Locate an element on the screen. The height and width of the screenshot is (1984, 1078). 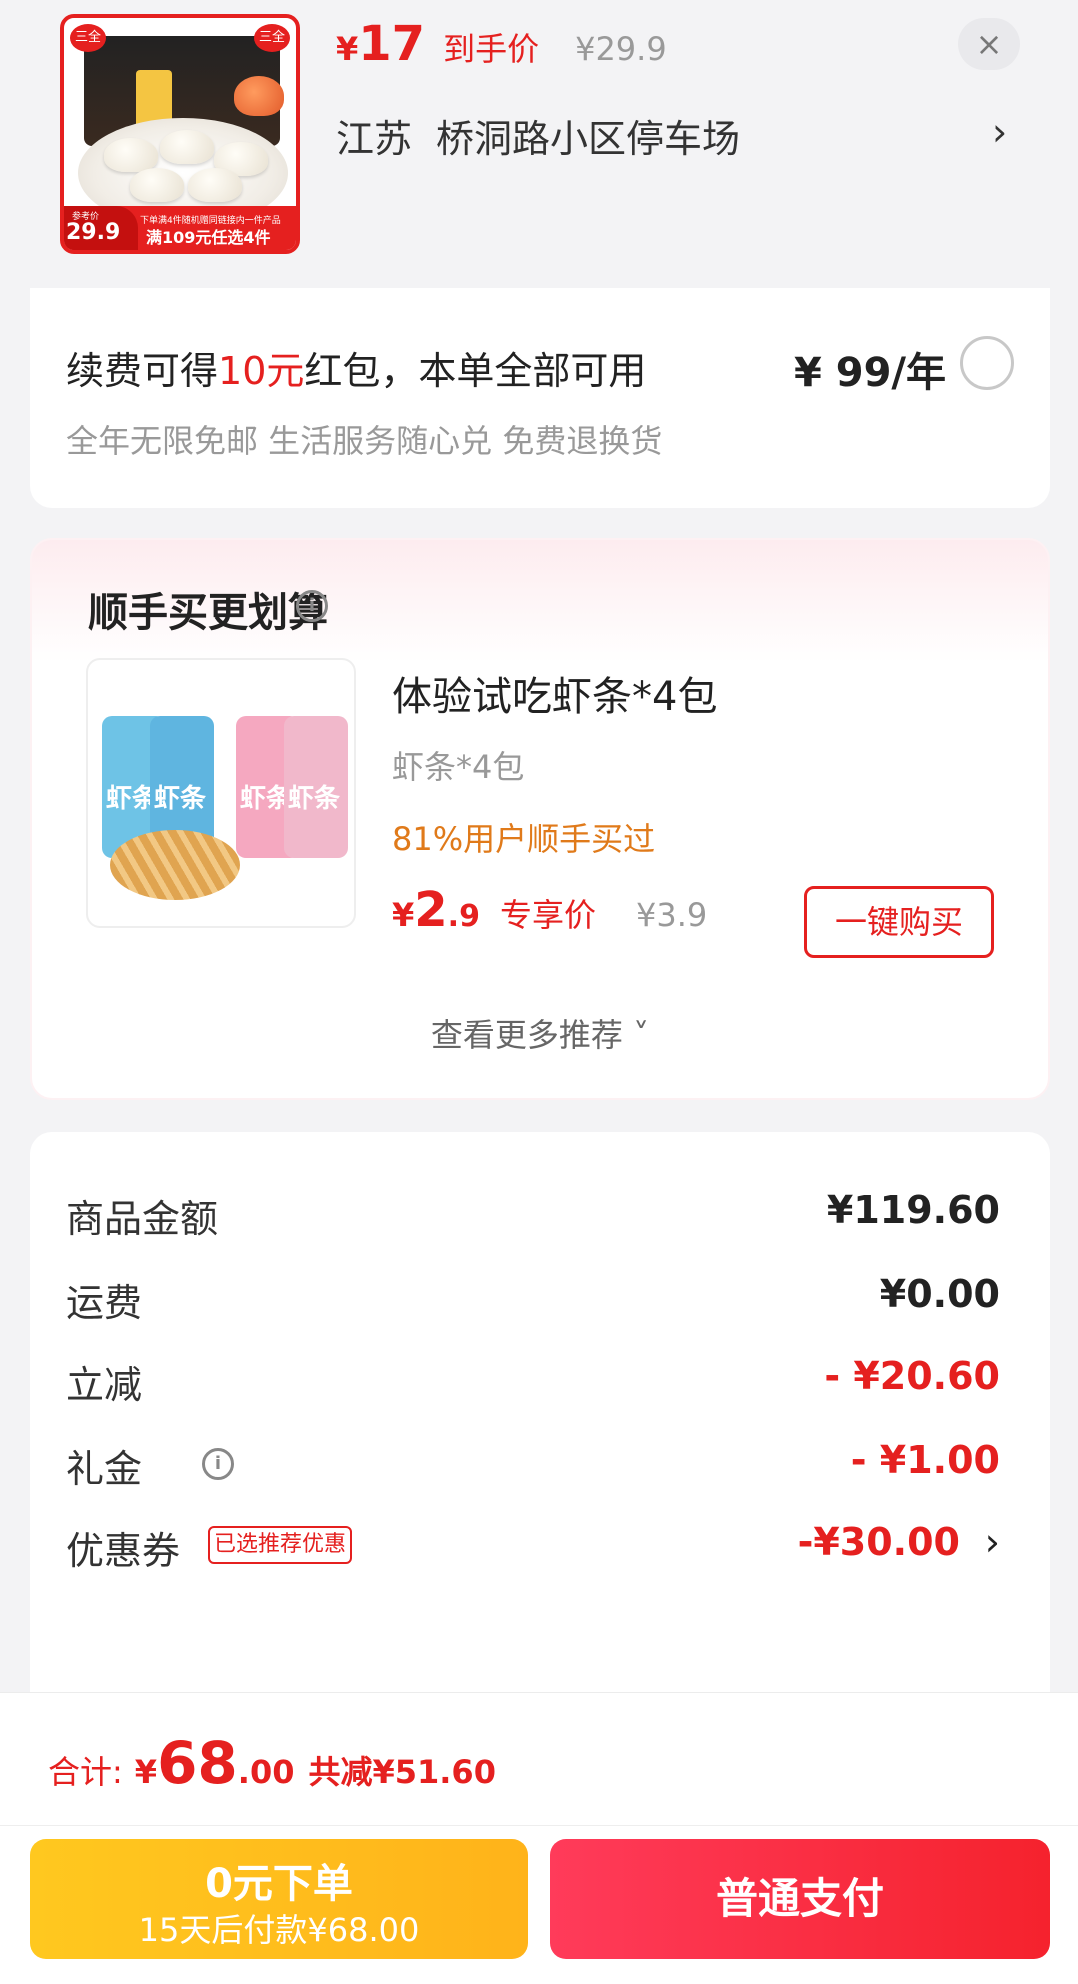
upsell-product-image: 虾条 虾条 虾条 虾条 is located at coordinates (221, 793).